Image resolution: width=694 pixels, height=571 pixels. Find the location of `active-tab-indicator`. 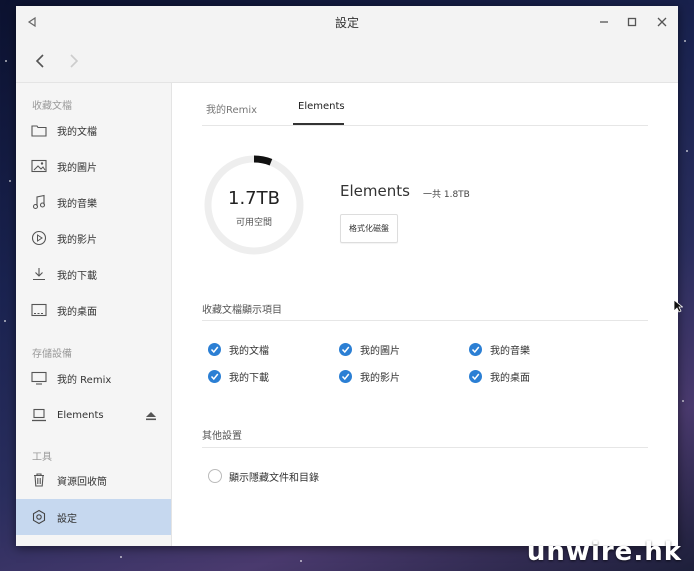

active-tab-indicator is located at coordinates (318, 124).